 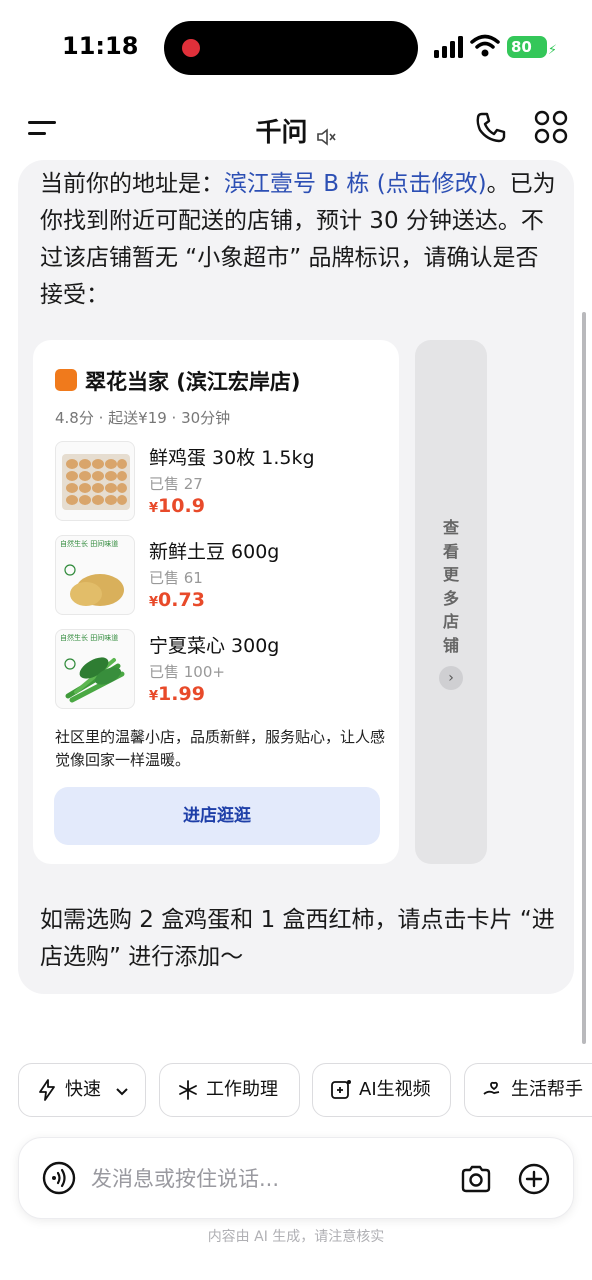 I want to click on chip-label: AI生视频, so click(x=395, y=1089).